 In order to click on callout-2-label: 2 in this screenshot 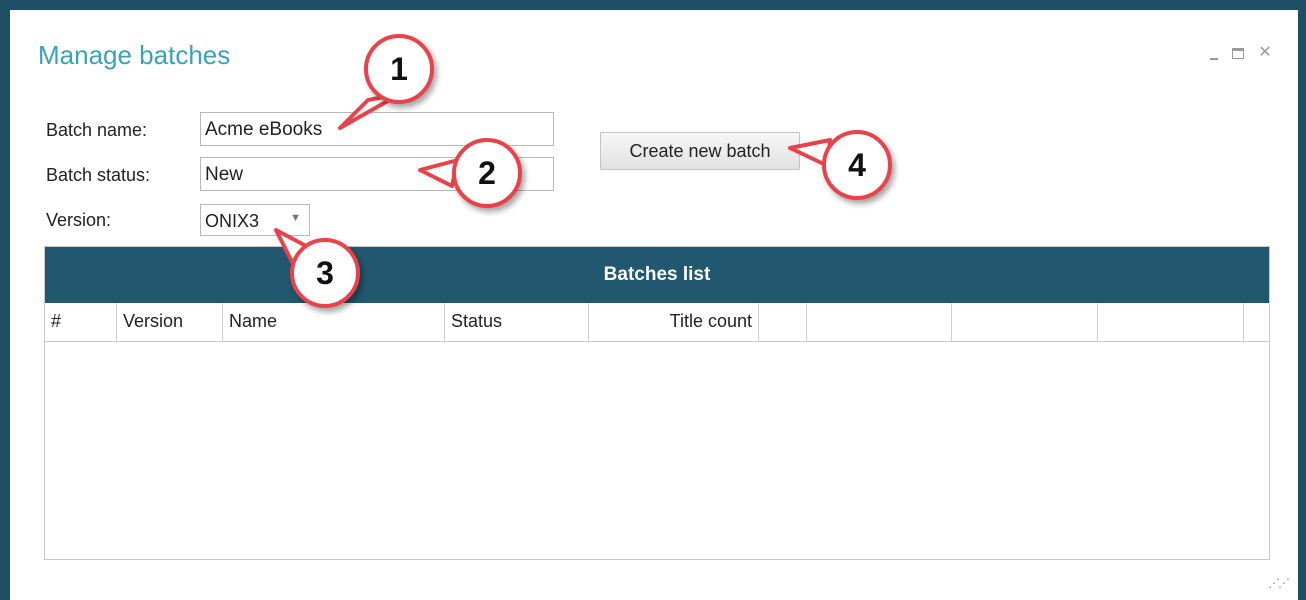, I will do `click(487, 173)`.